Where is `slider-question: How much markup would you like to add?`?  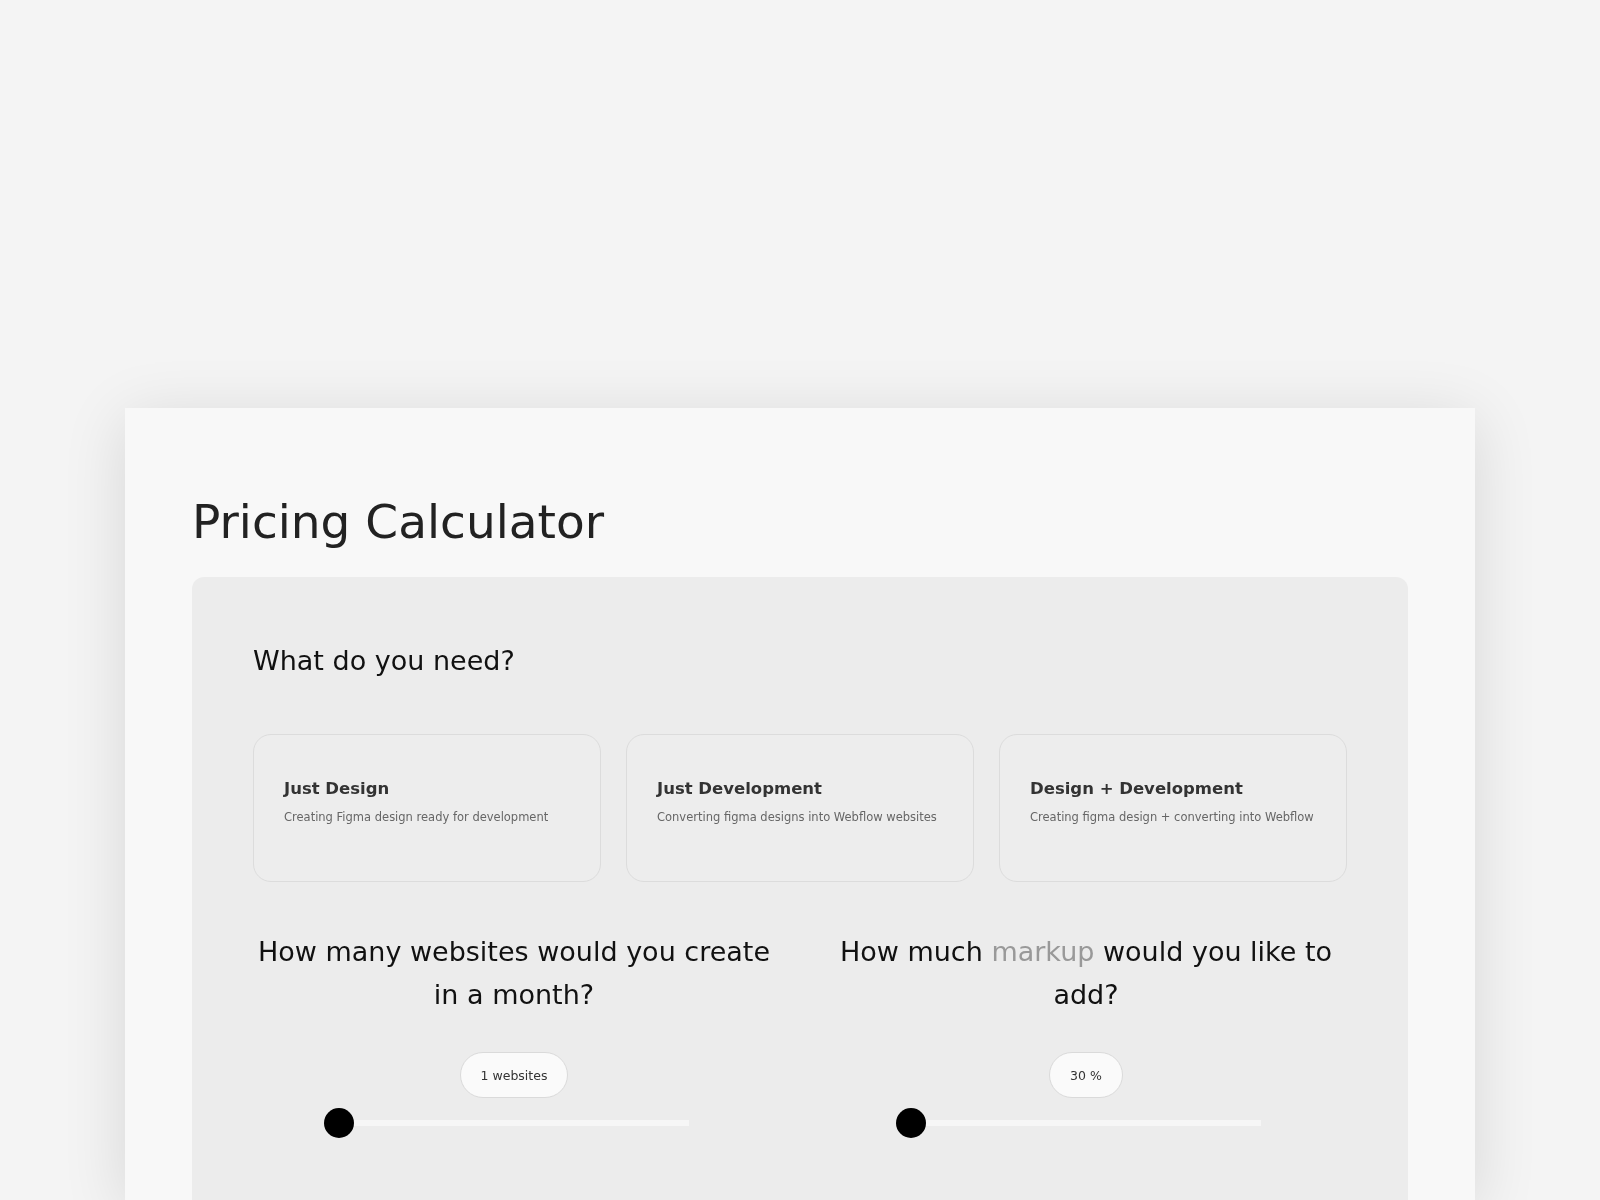 slider-question: How much markup would you like to add? is located at coordinates (1086, 973).